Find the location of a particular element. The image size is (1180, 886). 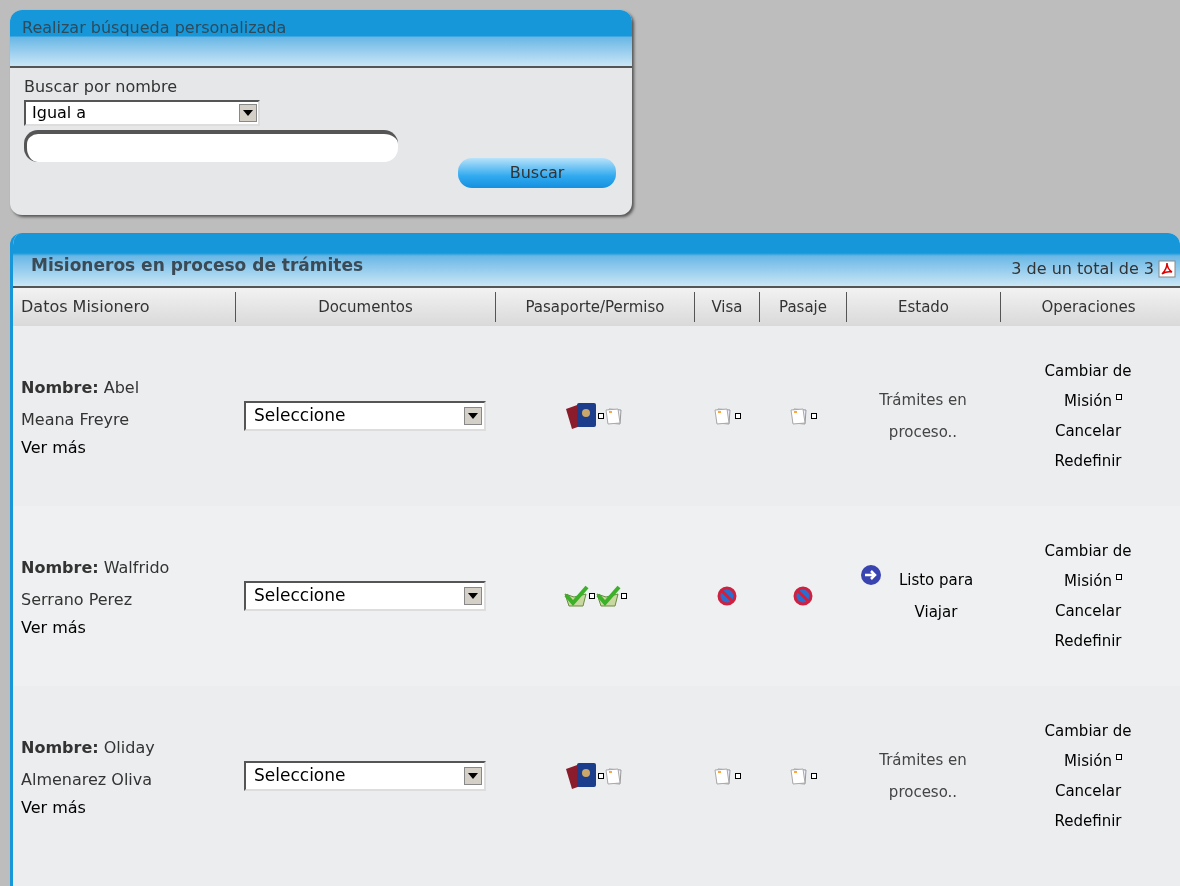

field-label: Buscar por nombre is located at coordinates (101, 87).